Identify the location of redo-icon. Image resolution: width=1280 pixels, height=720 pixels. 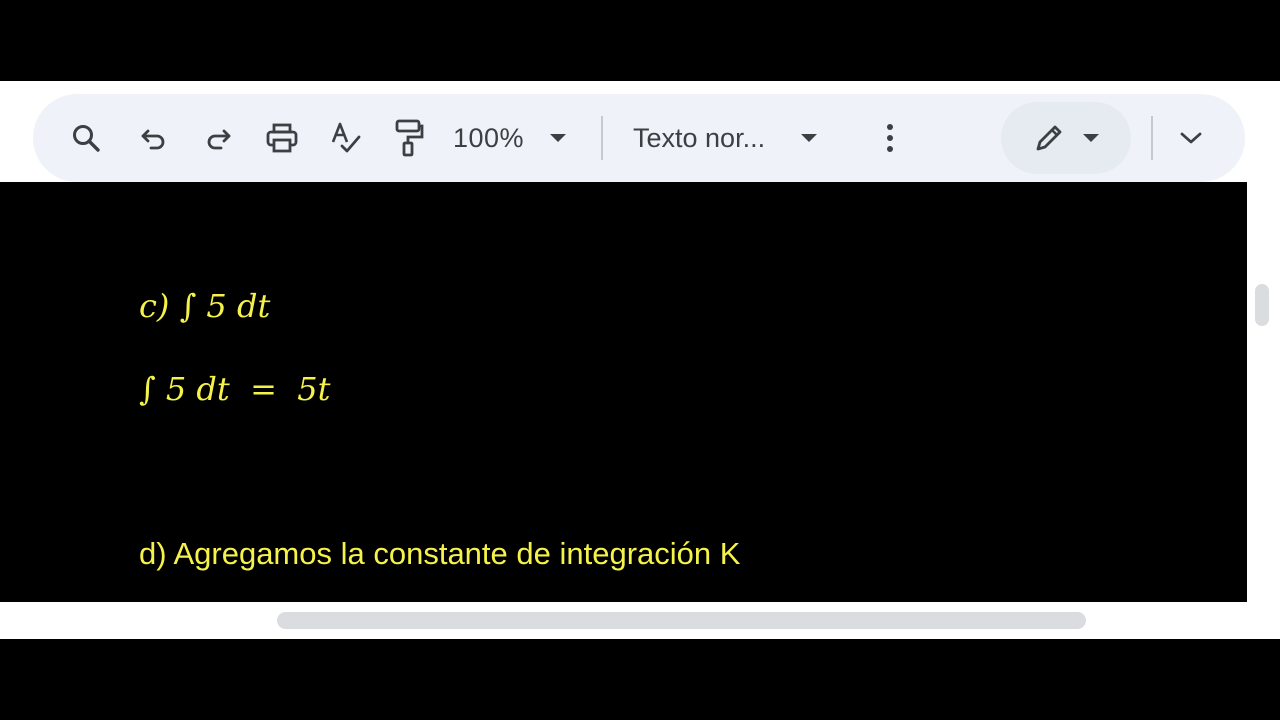
(219, 139).